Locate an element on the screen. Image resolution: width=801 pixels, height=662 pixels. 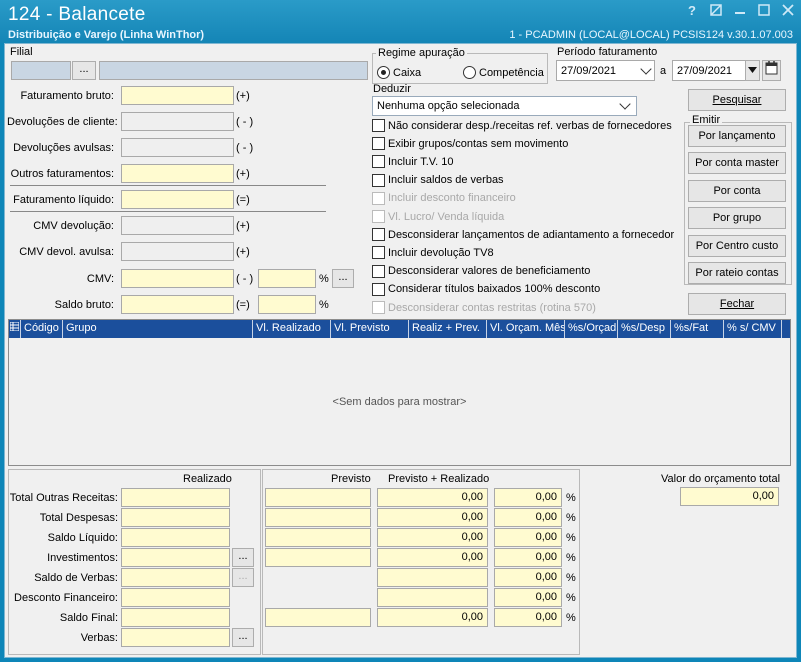
grid-column-header: Vl. Orçam. Mês is located at coordinates (526, 329).